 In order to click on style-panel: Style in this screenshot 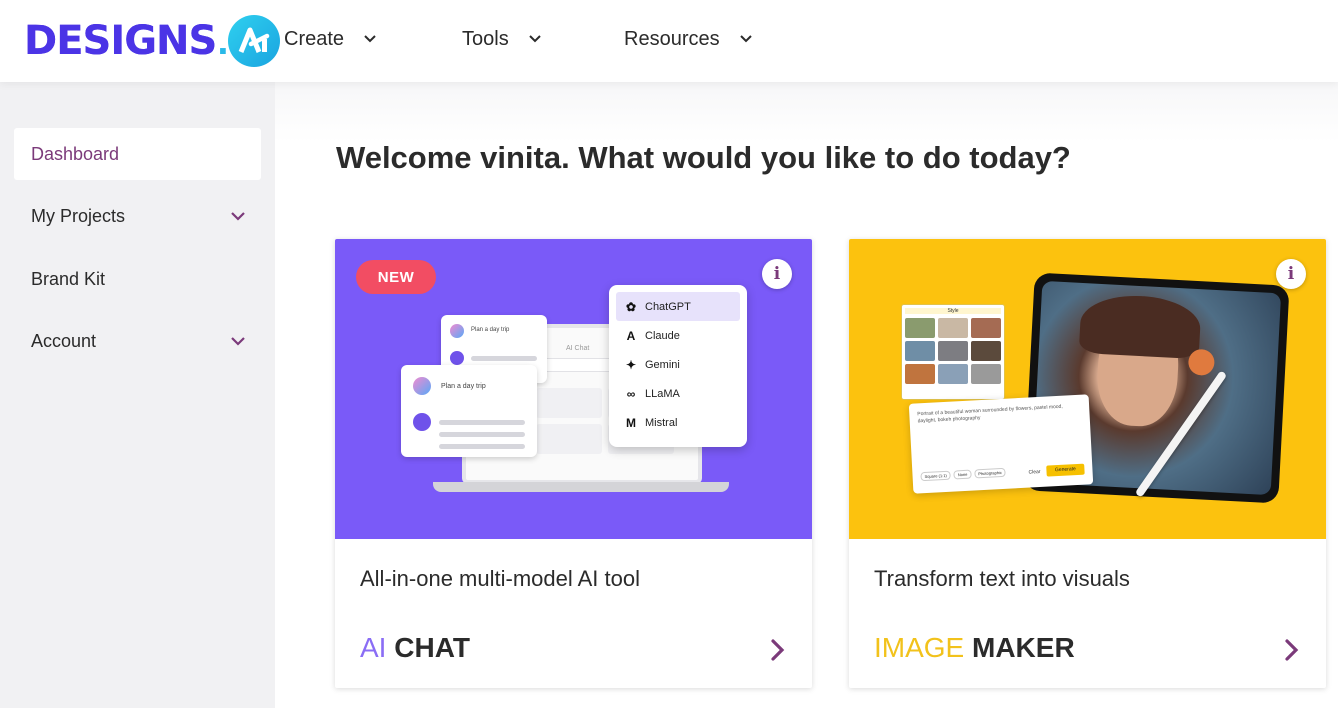, I will do `click(953, 352)`.